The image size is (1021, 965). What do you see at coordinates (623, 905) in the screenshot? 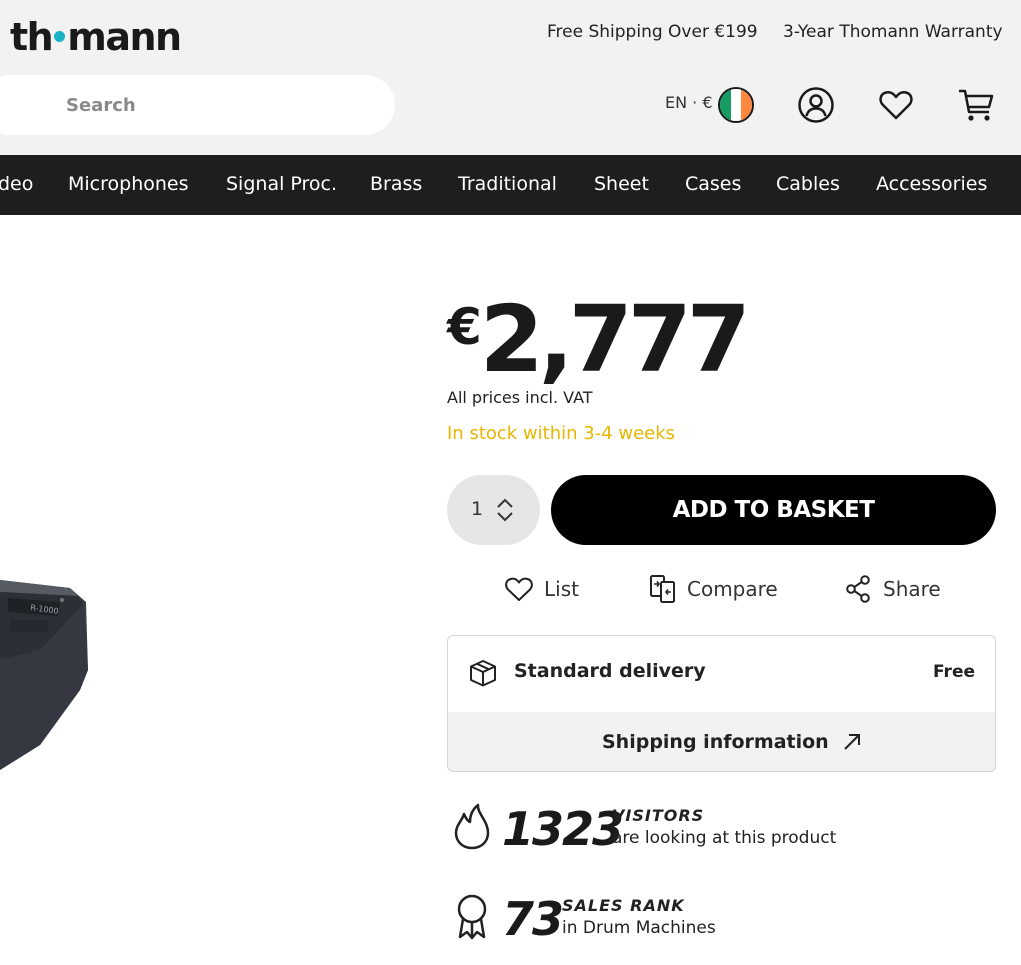
I see `sales-rank-label: SALES RANK` at bounding box center [623, 905].